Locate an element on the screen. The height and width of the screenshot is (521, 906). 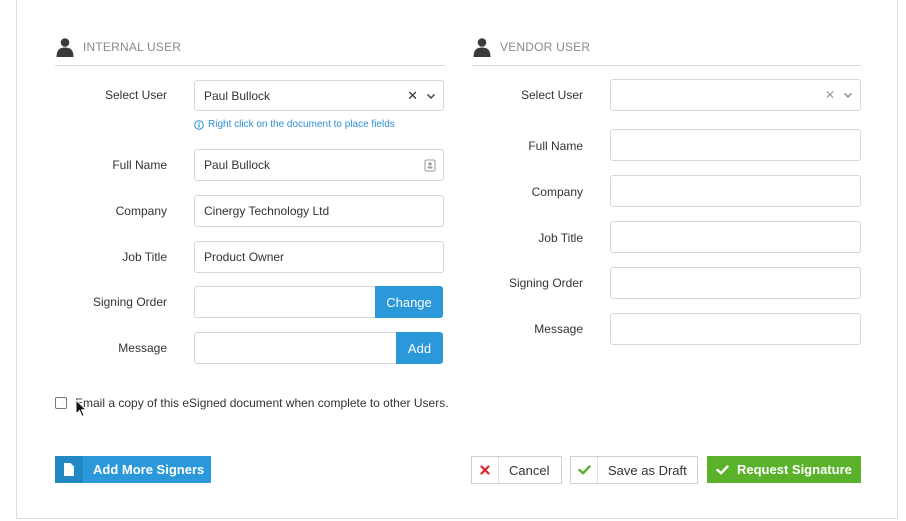
internal-message-label: Message is located at coordinates (142, 348).